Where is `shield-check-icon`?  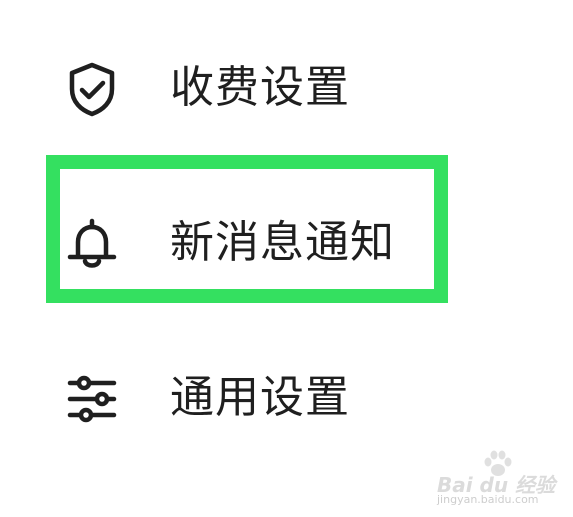 shield-check-icon is located at coordinates (92, 89).